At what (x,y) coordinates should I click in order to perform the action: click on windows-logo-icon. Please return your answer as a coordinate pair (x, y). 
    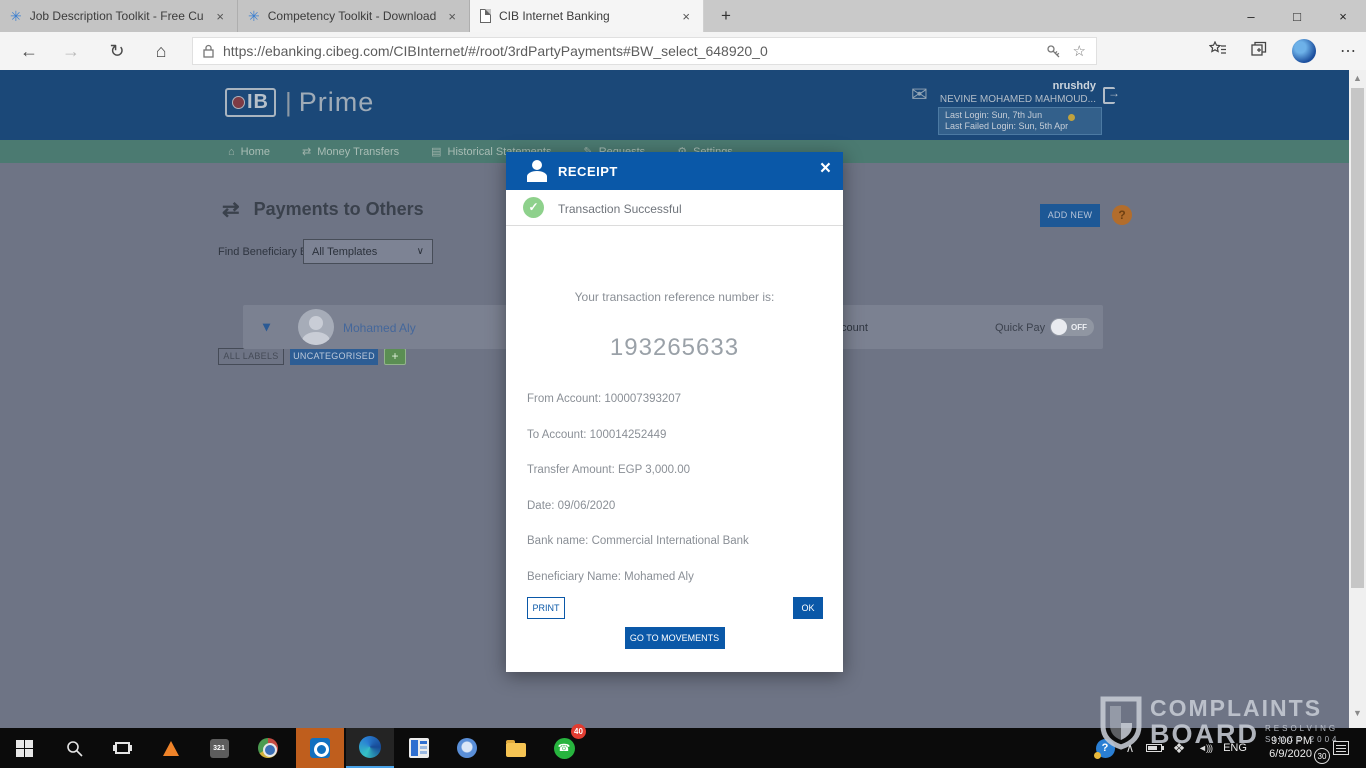
    Looking at the image, I should click on (24, 748).